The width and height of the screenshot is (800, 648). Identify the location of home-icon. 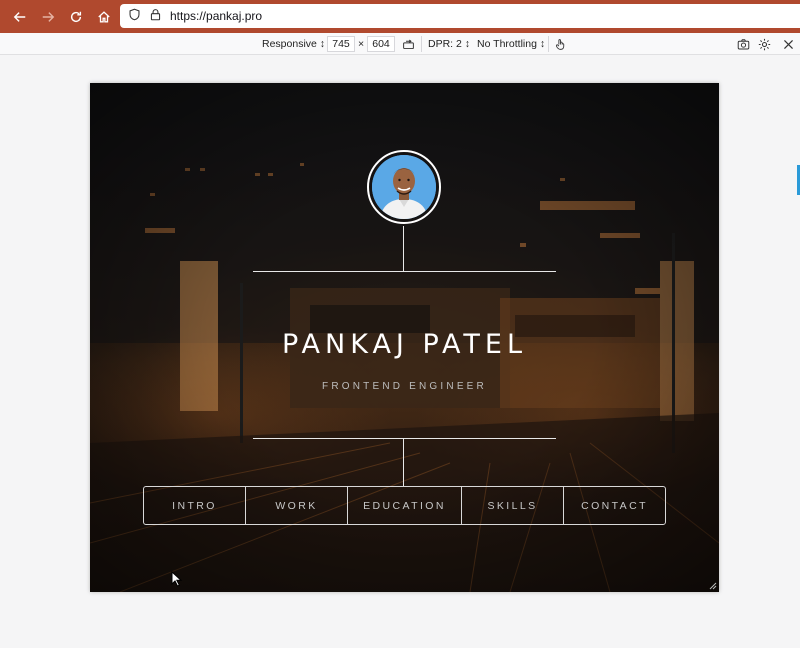
(104, 17).